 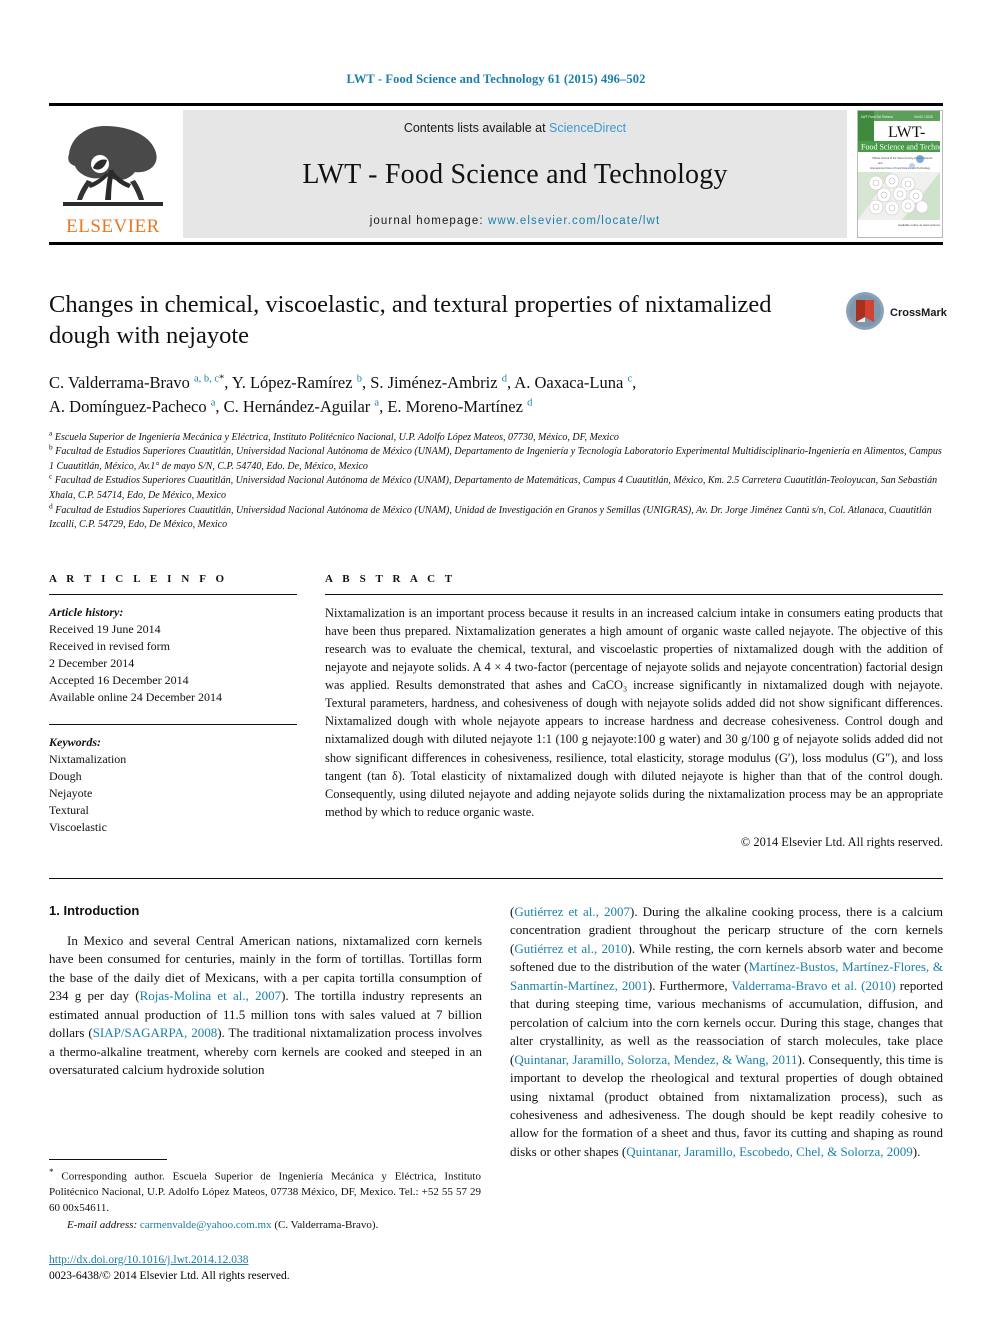 I want to click on abstract-rule, so click(x=634, y=594).